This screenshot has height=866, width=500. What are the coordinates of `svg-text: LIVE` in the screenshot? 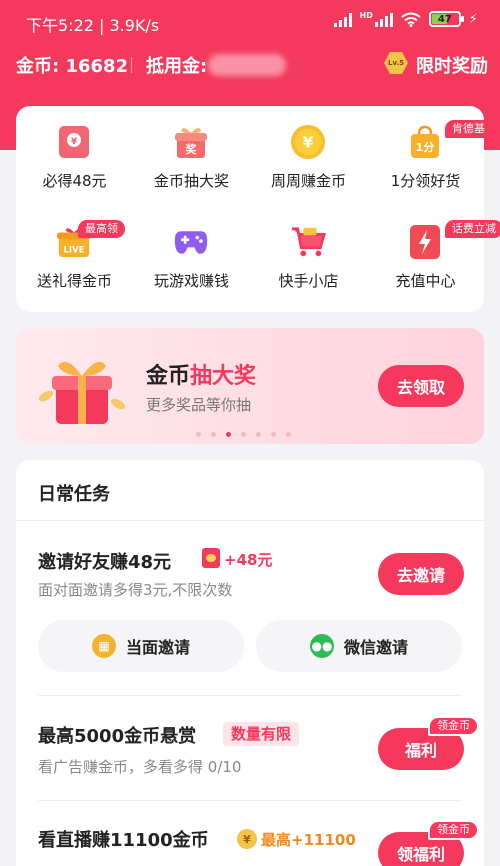 It's located at (73, 250).